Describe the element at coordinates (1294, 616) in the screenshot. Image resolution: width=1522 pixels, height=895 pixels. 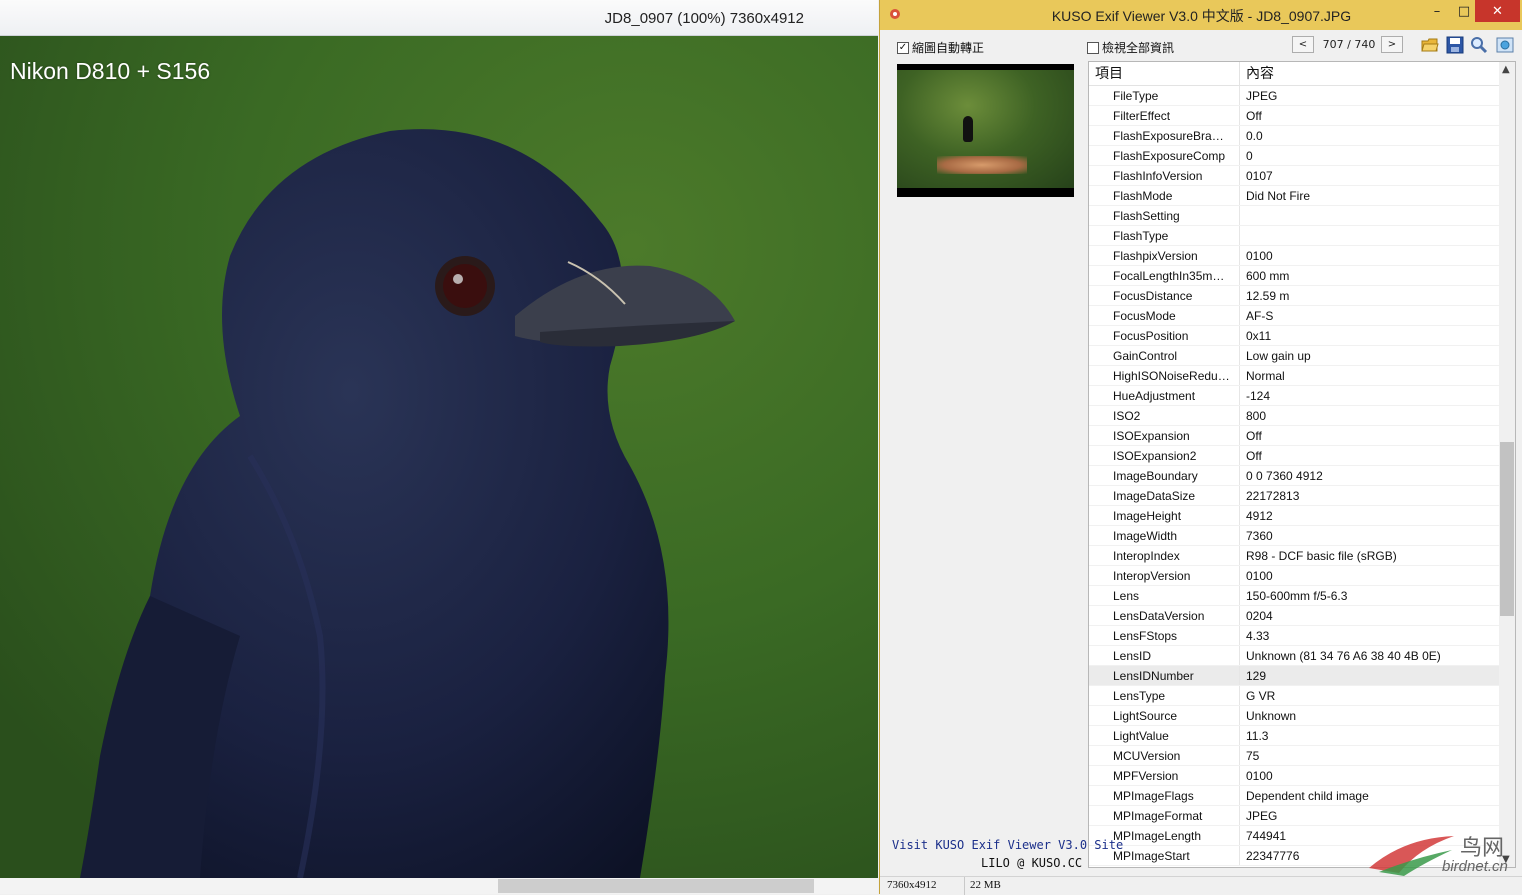
I see `table-row: LensDataVersion 0204` at that location.